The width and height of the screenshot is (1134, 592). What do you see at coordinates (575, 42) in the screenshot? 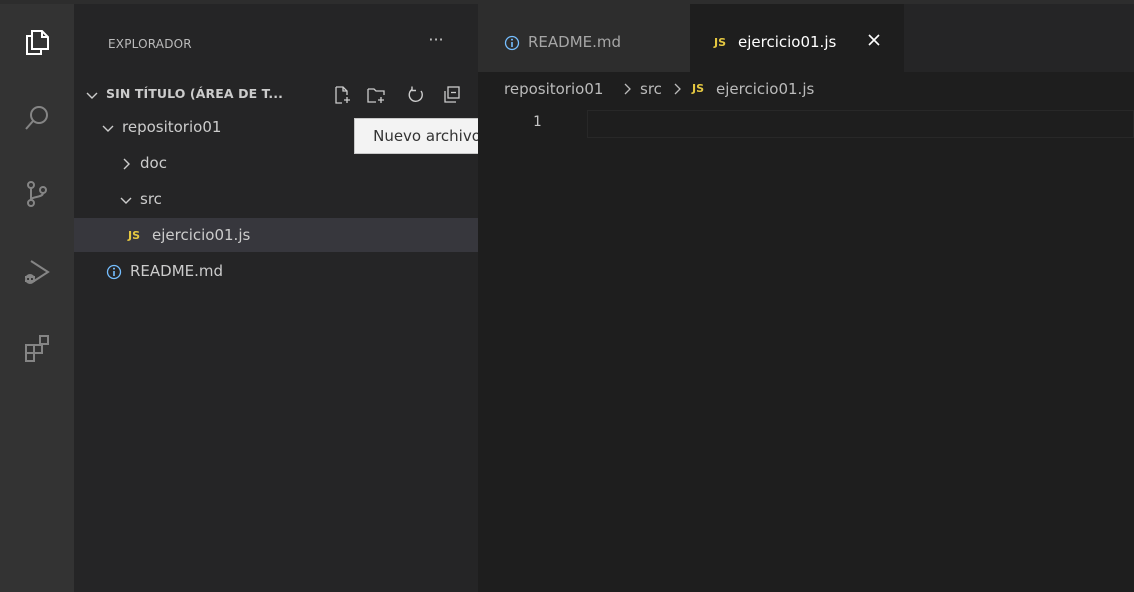
I see `tab-label: README.md` at bounding box center [575, 42].